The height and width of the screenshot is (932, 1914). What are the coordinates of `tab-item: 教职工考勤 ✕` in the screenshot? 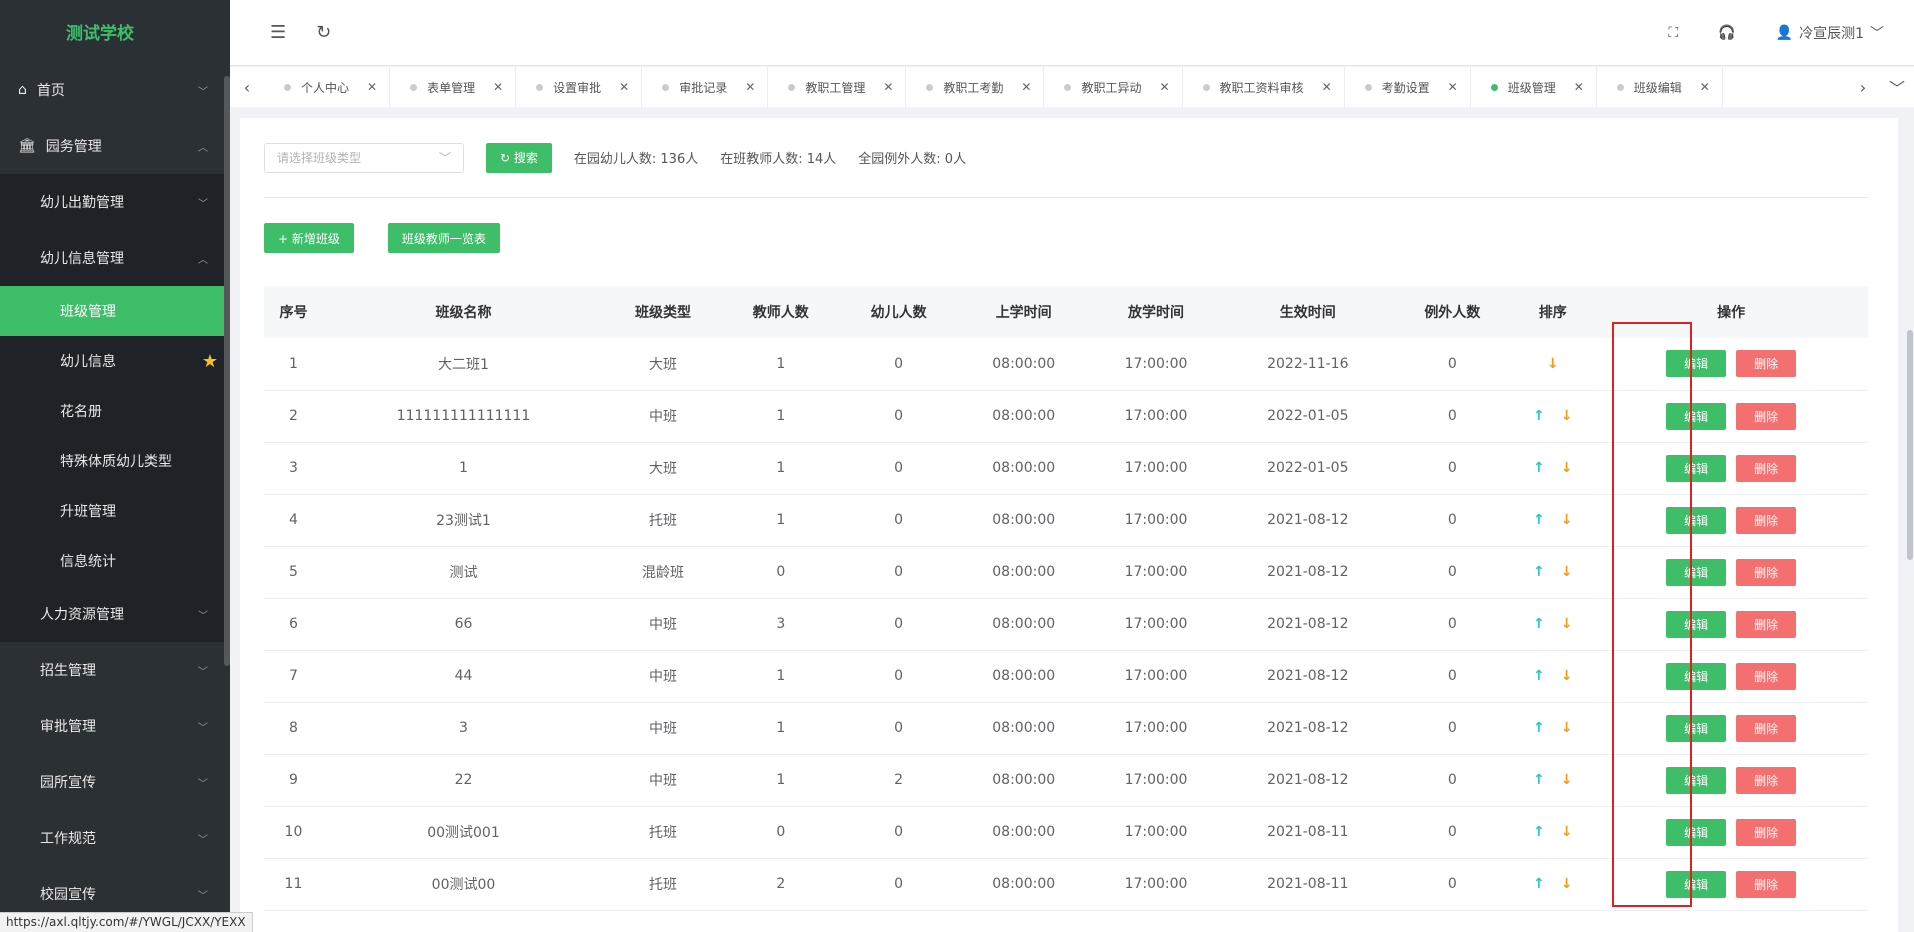 It's located at (975, 87).